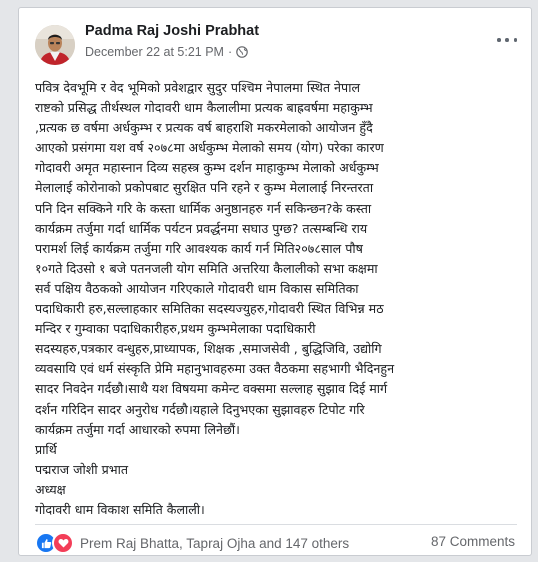 This screenshot has width=538, height=562. I want to click on avatar, so click(55, 45).